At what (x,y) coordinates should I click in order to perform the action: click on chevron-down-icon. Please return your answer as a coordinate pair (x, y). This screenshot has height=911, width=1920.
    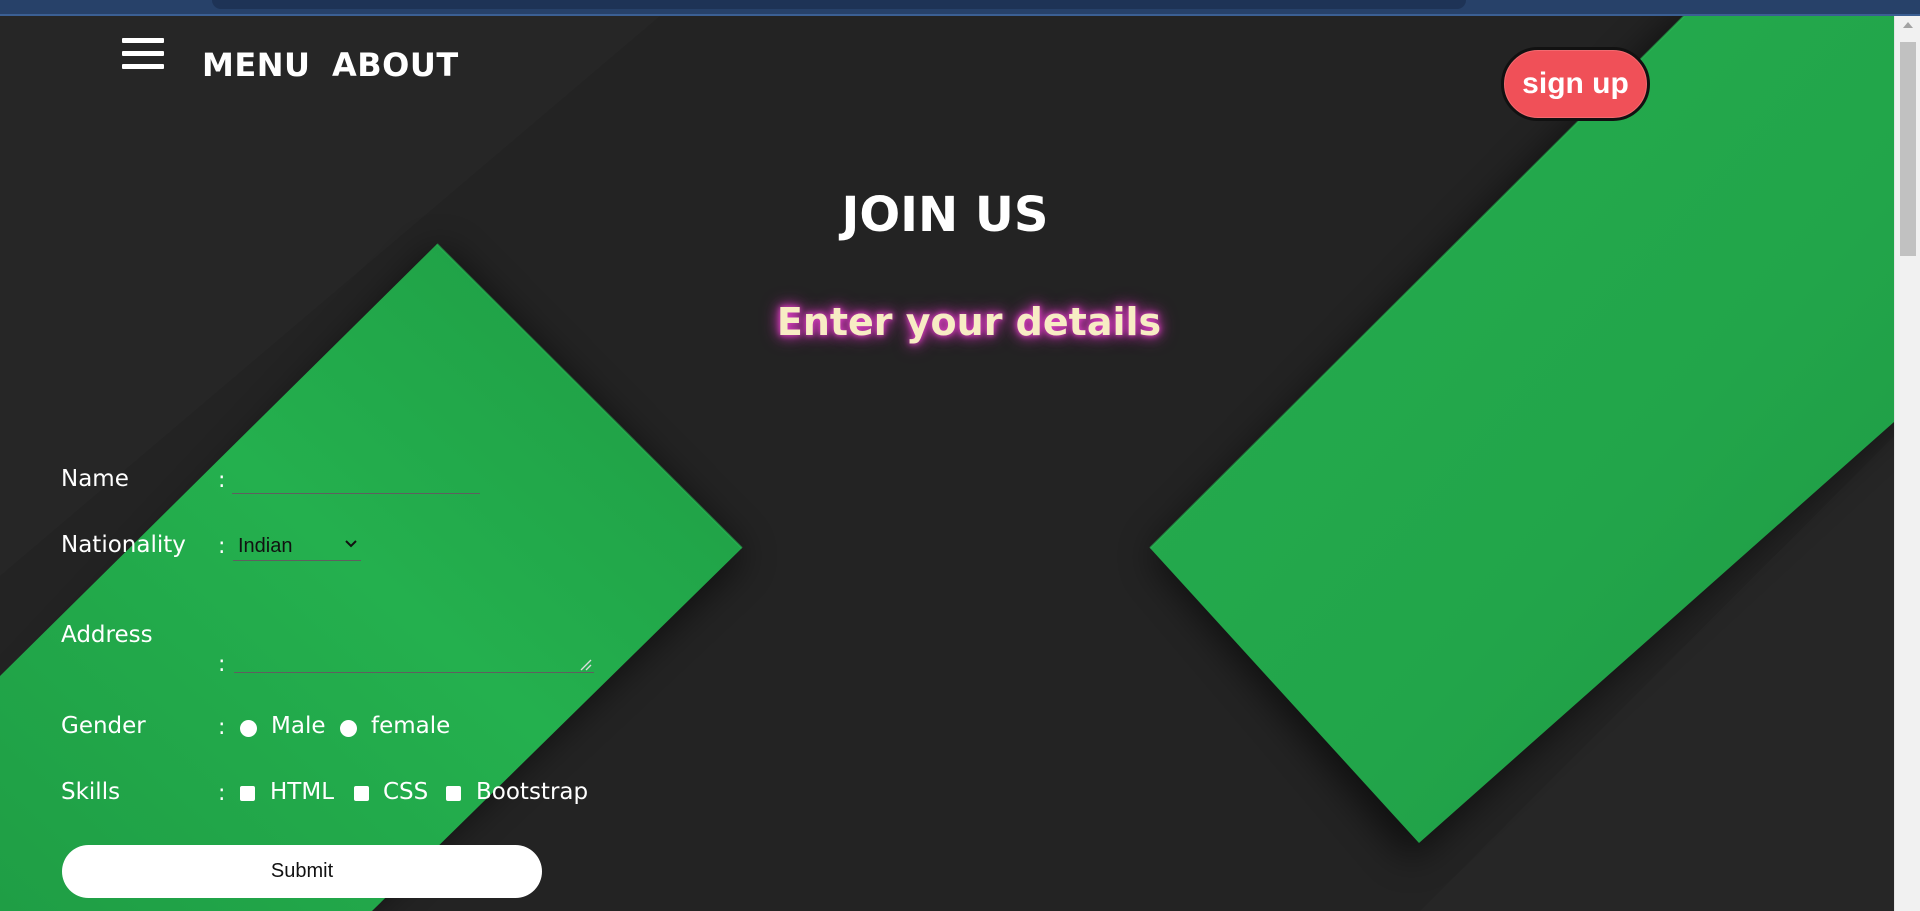
    Looking at the image, I should click on (351, 544).